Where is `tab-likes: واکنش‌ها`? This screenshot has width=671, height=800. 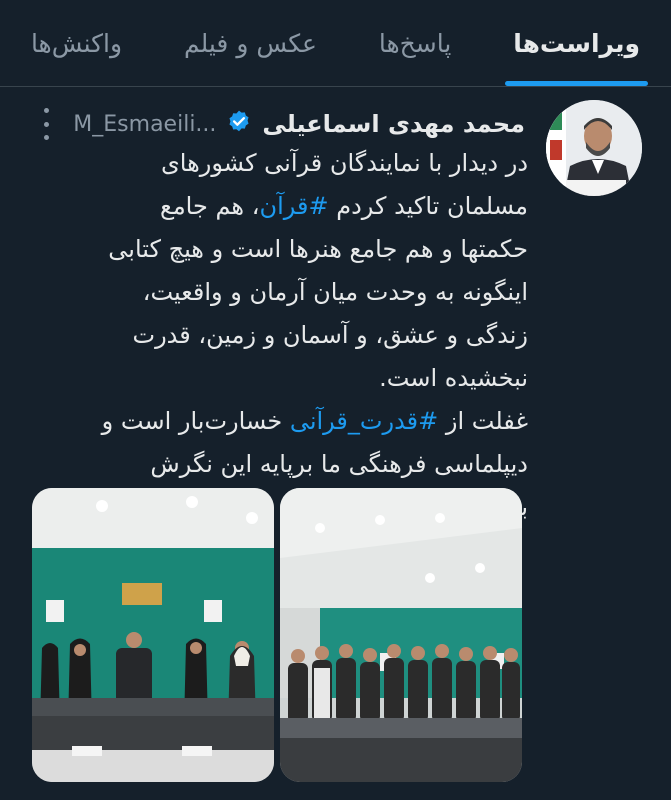 tab-likes: واکنش‌ها is located at coordinates (76, 43).